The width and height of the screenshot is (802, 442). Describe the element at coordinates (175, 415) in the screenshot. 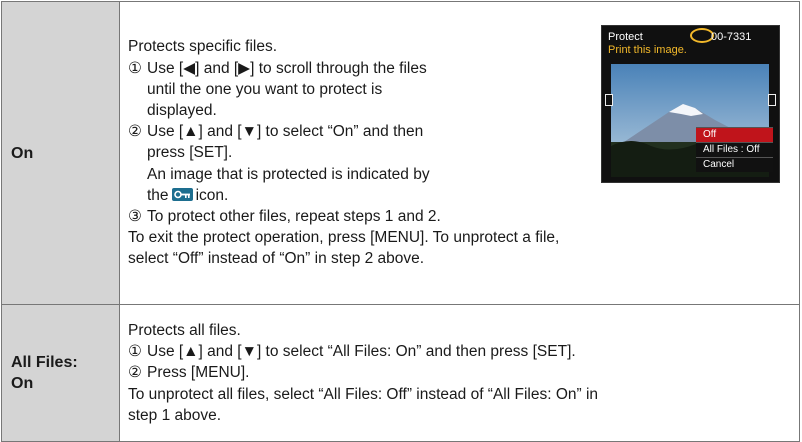

I see `unprotect-note-cont: step 1 above.` at that location.